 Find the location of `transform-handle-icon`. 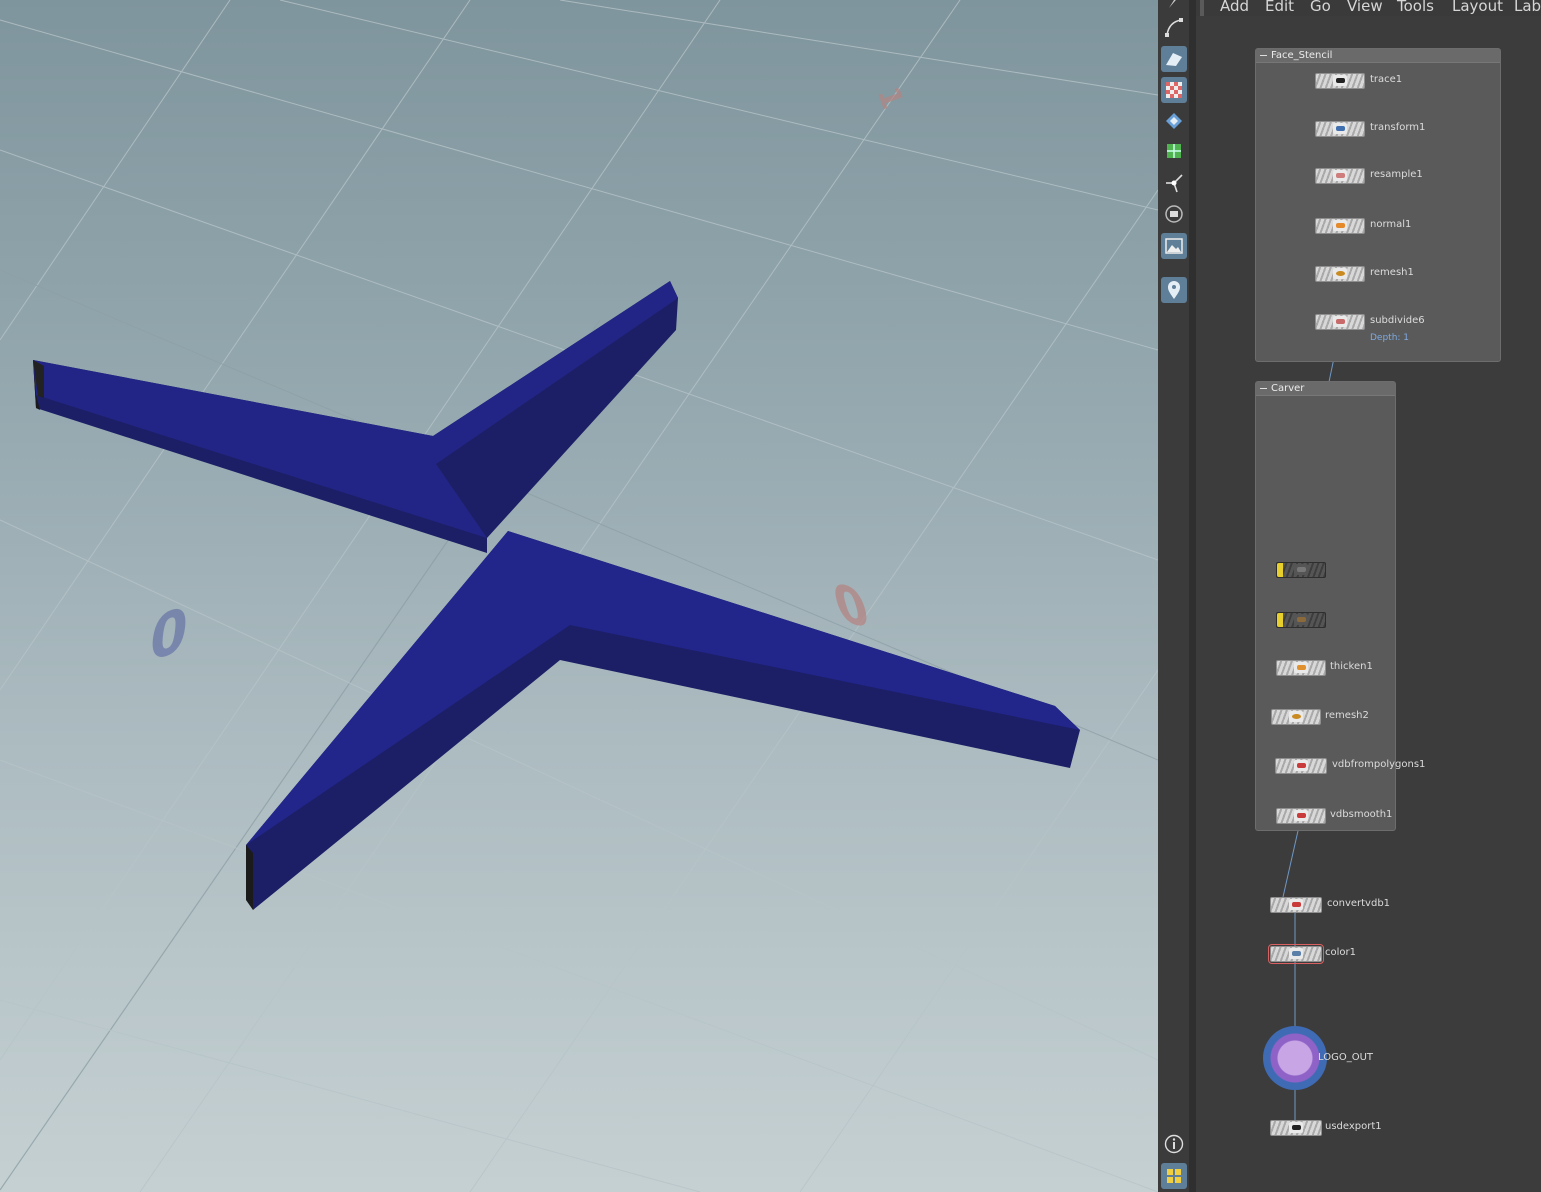

transform-handle-icon is located at coordinates (1174, 183).